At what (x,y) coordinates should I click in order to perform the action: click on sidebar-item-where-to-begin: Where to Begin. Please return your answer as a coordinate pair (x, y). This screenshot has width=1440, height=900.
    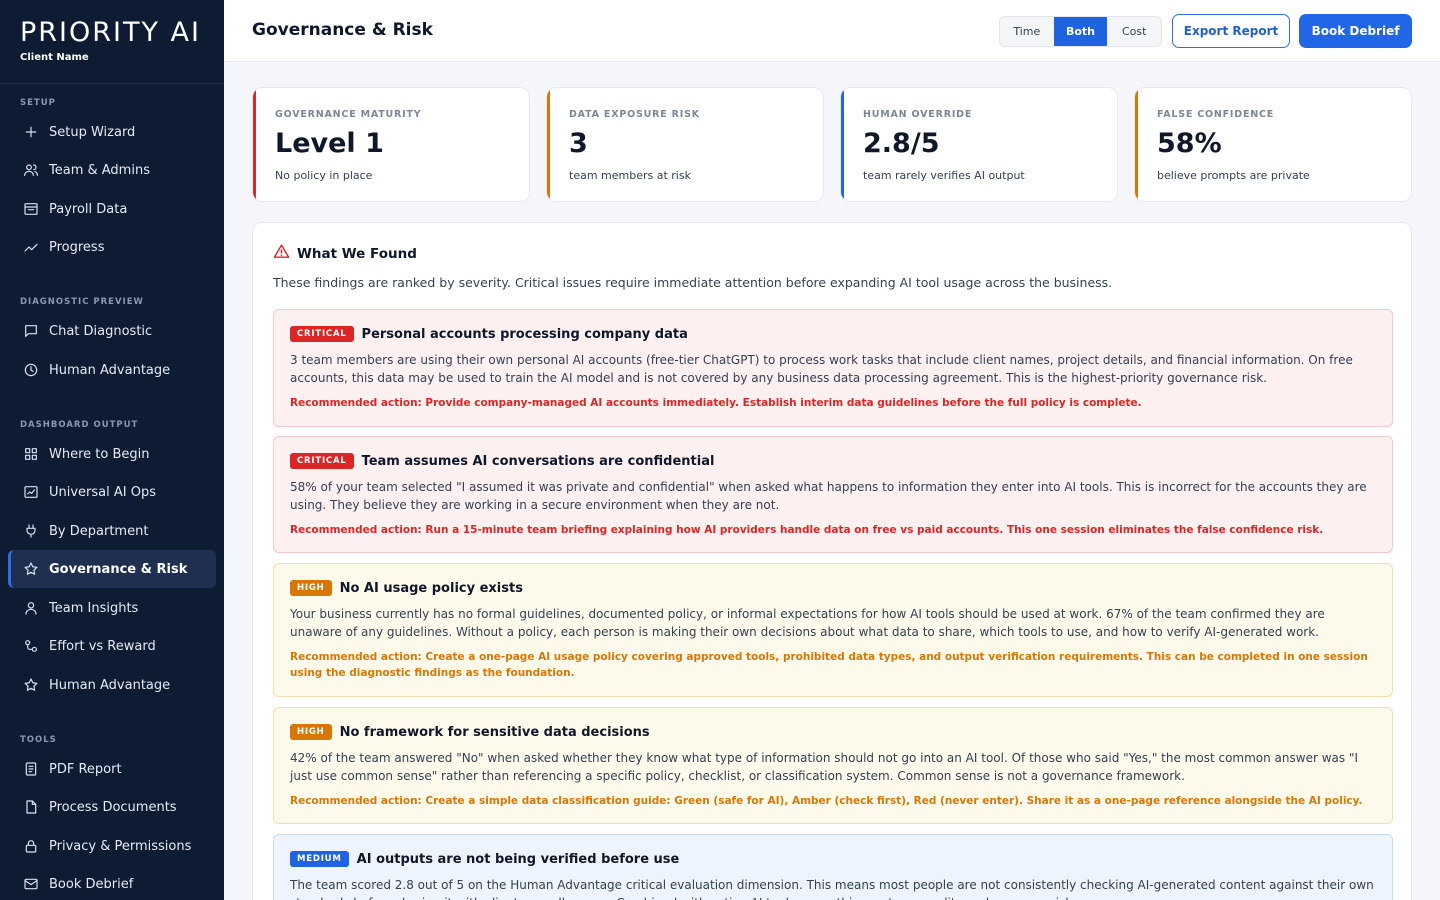
    Looking at the image, I should click on (112, 454).